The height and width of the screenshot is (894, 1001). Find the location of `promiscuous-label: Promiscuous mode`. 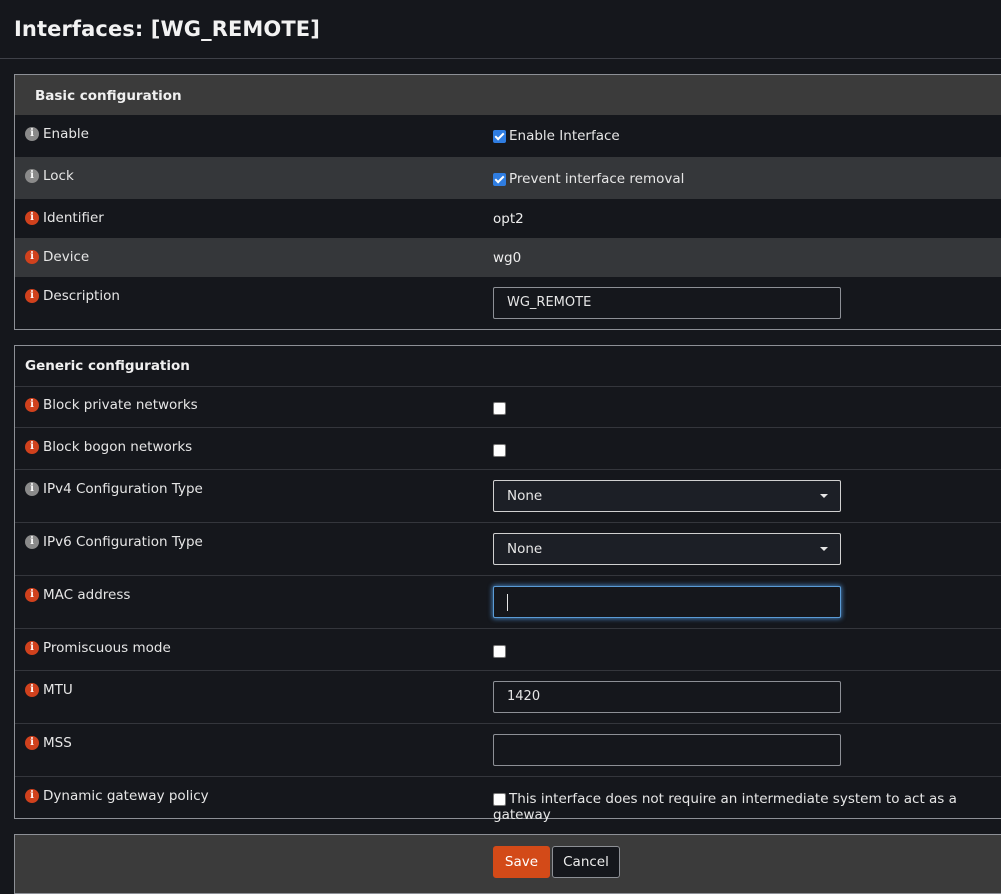

promiscuous-label: Promiscuous mode is located at coordinates (107, 648).